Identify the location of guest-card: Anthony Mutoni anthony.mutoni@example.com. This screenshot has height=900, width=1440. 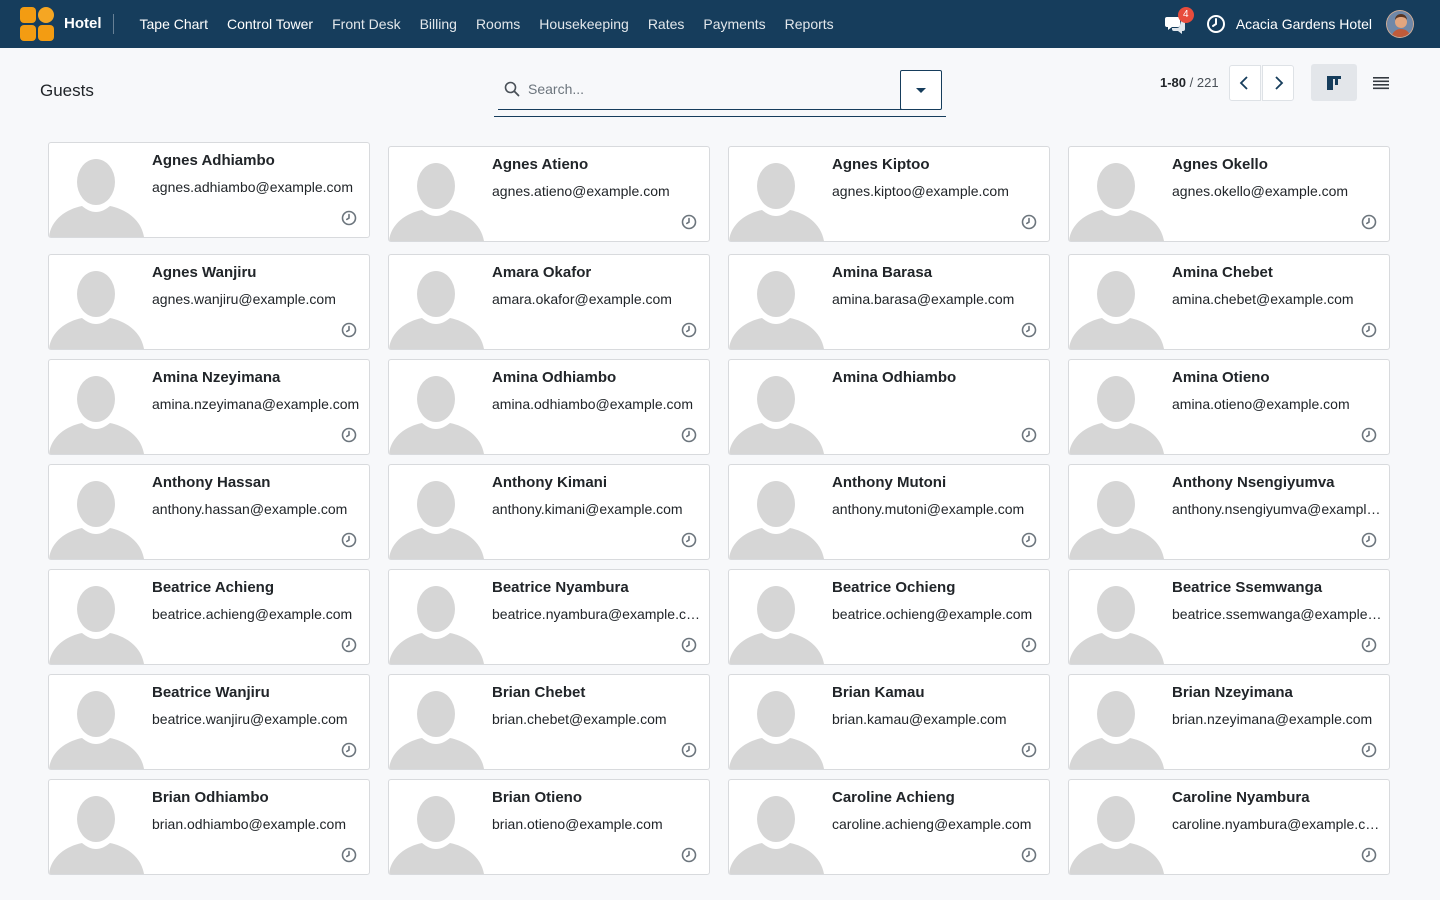
(889, 512).